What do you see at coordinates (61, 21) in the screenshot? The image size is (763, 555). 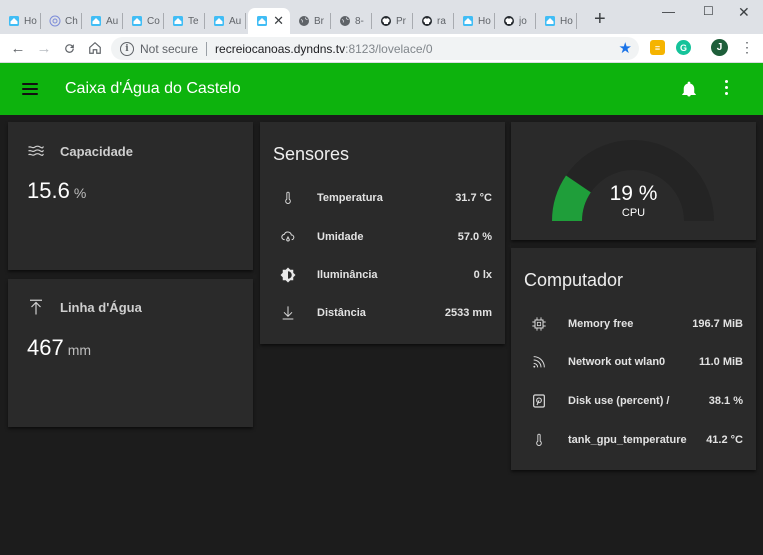 I see `browser-tab: Ch` at bounding box center [61, 21].